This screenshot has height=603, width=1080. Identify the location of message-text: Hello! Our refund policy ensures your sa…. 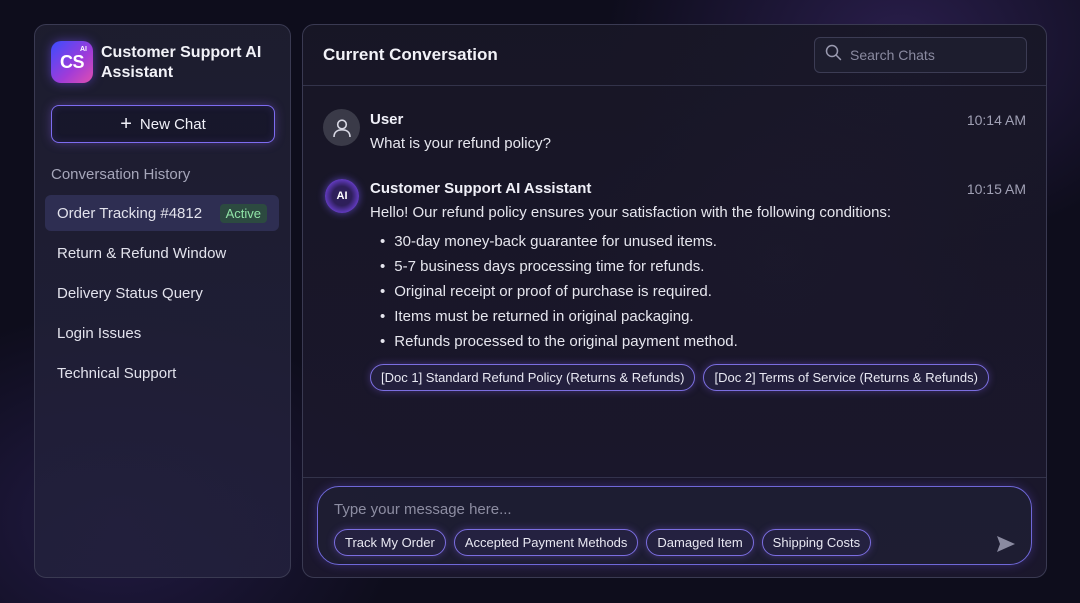
(631, 212).